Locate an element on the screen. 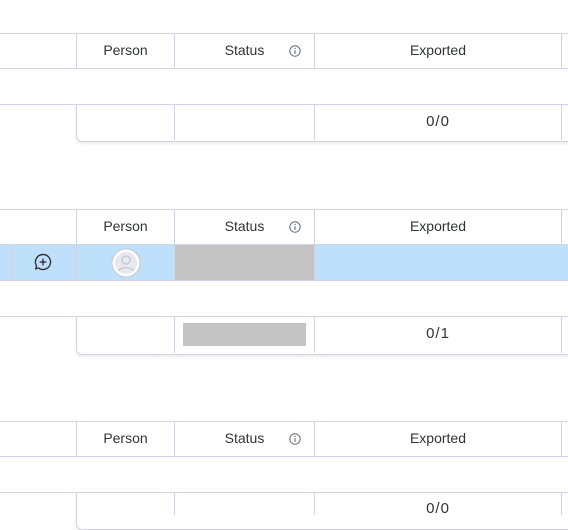  status-summary-bar is located at coordinates (244, 334).